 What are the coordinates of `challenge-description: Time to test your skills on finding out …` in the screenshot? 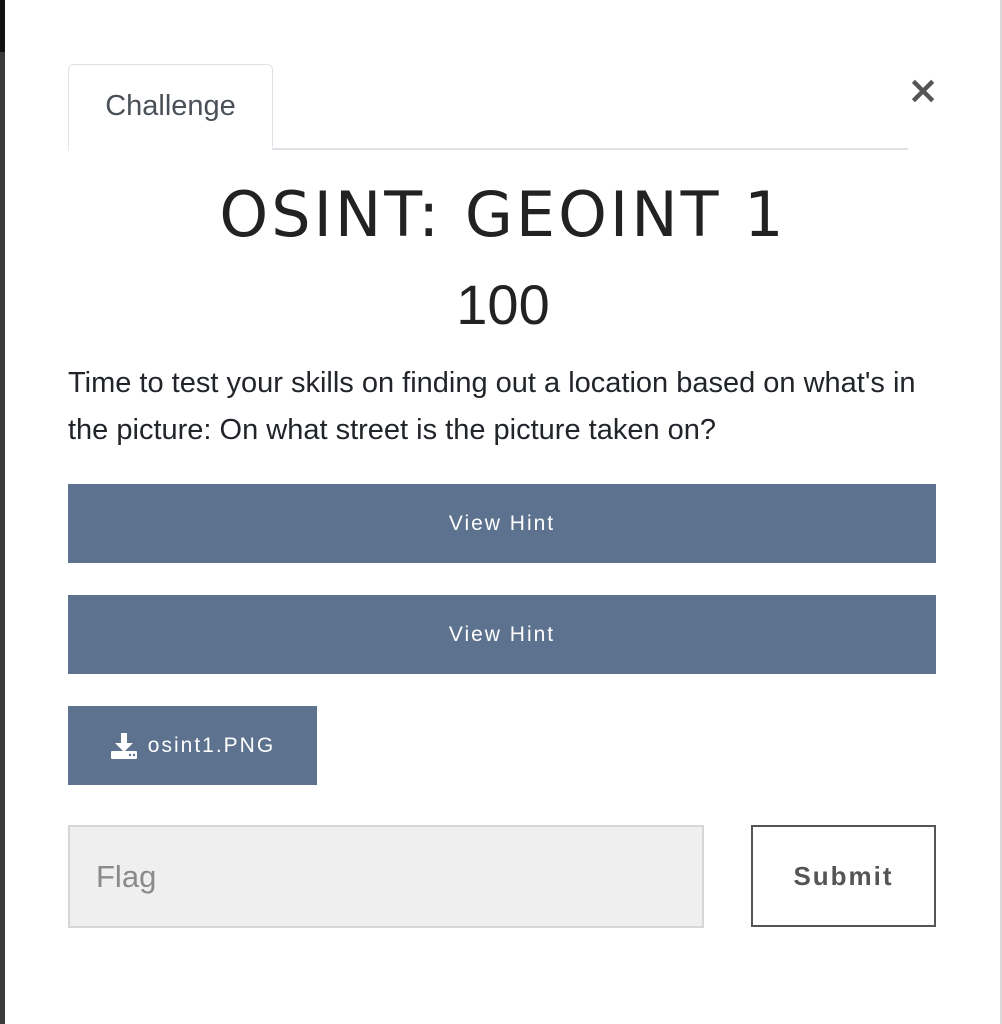 It's located at (492, 406).